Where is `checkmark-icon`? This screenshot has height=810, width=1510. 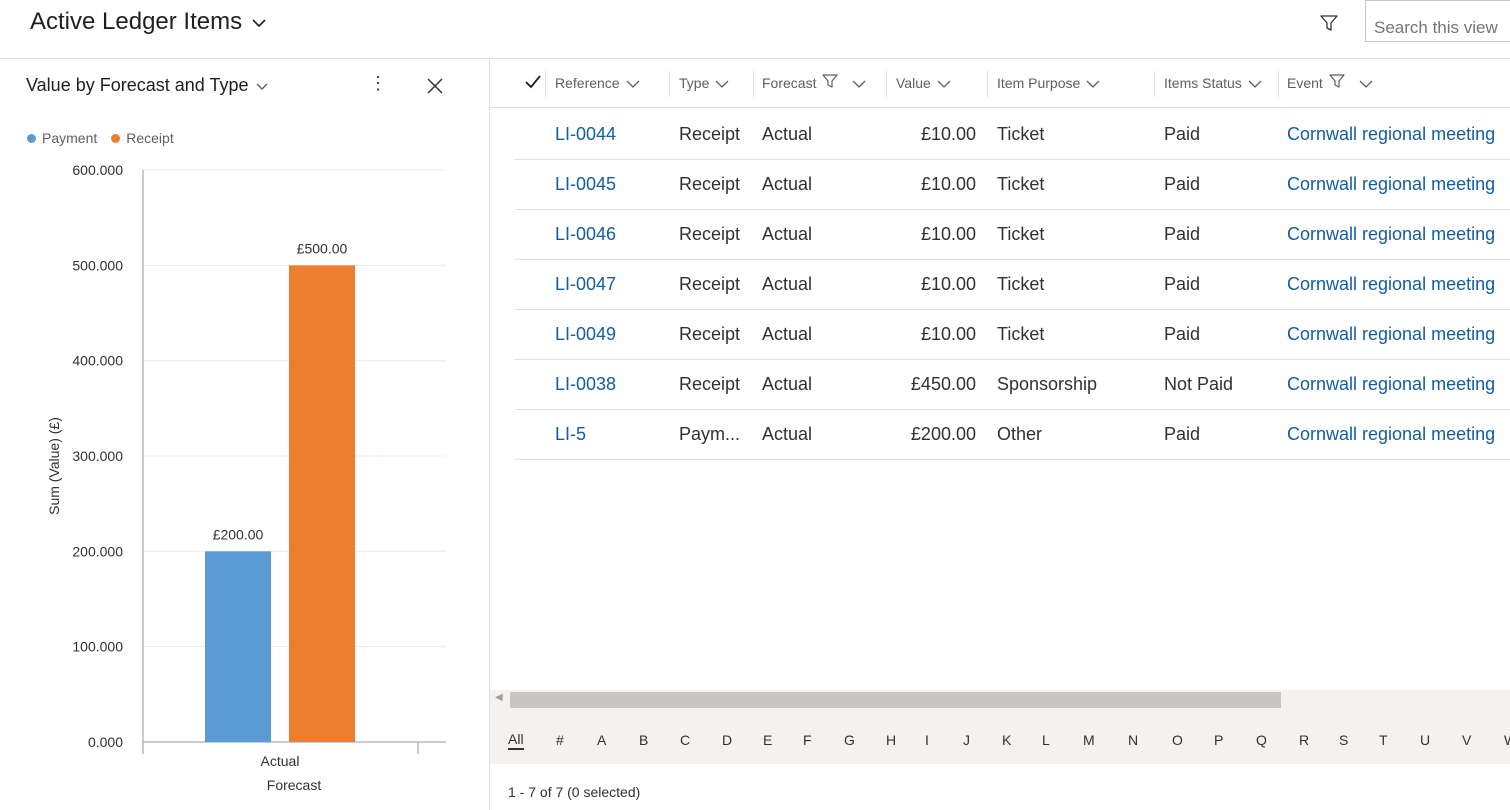
checkmark-icon is located at coordinates (533, 83).